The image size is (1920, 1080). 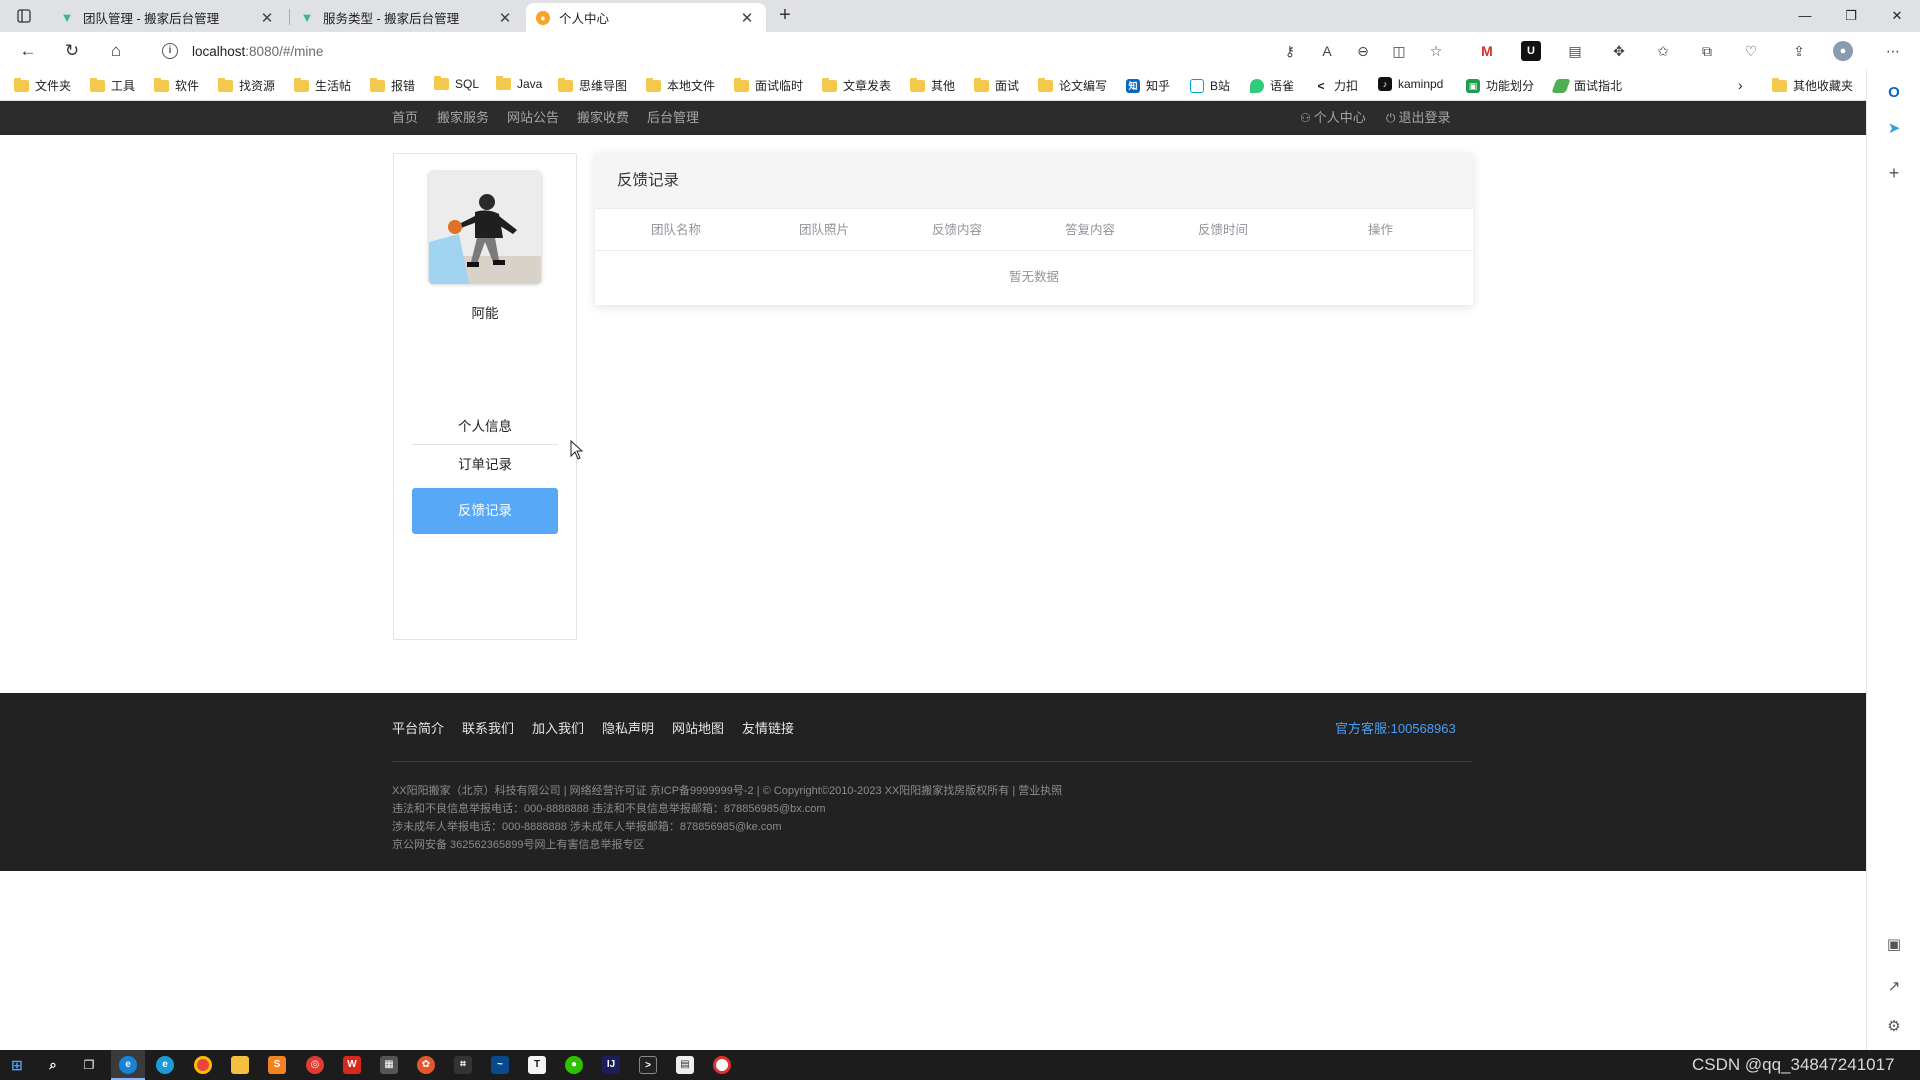 I want to click on add-sidebar-app-icon: +, so click(x=1894, y=173).